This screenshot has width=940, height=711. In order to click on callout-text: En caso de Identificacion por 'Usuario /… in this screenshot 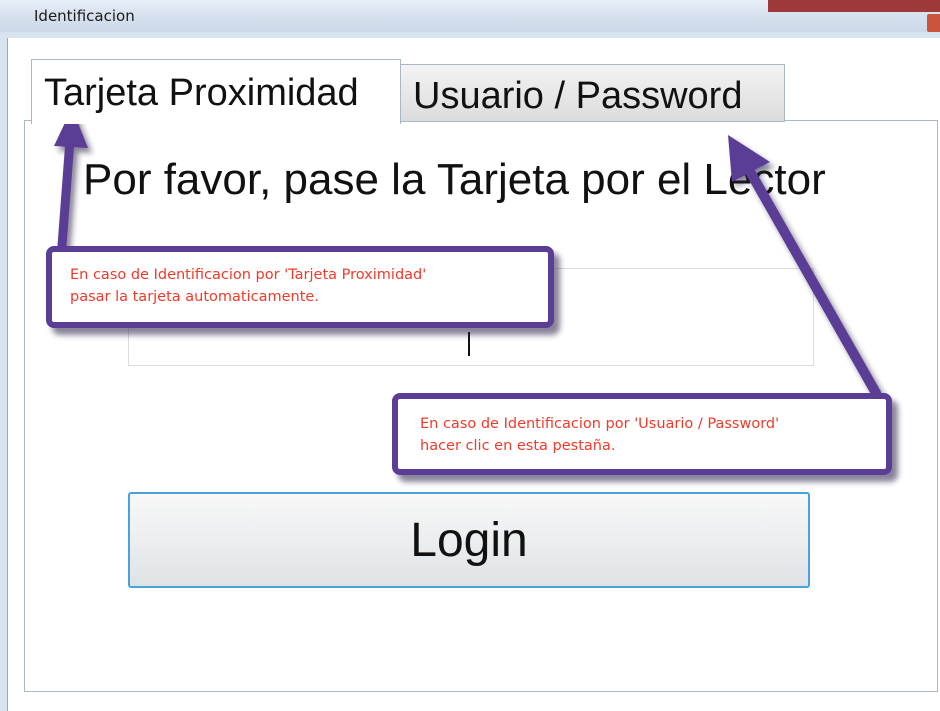, I will do `click(600, 424)`.